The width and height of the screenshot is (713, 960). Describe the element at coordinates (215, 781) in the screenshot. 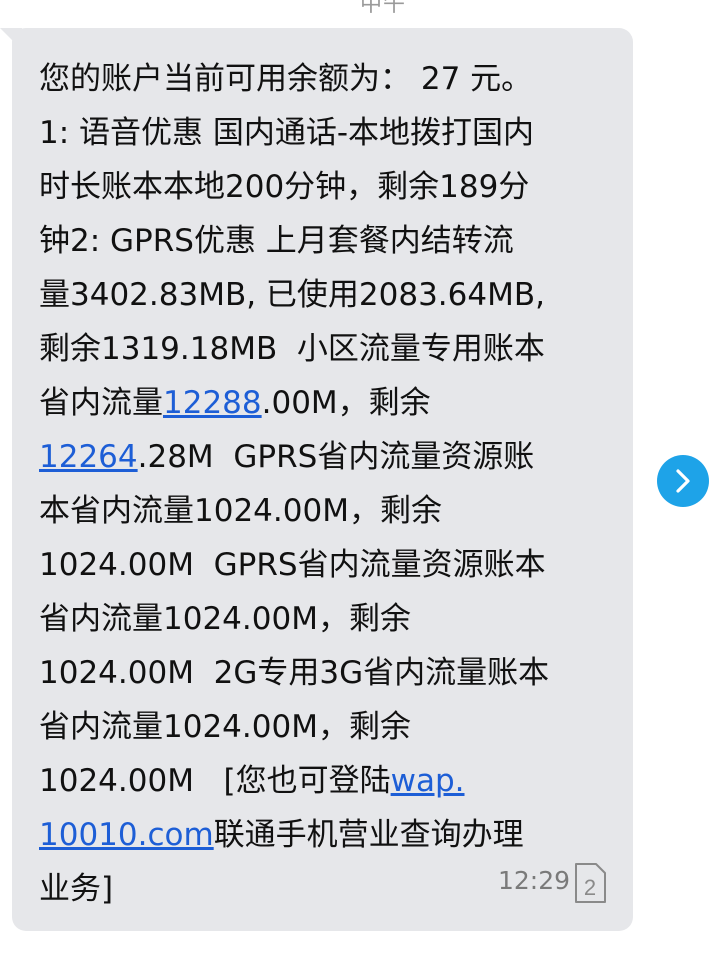

I see `message-text-segment: 1024.00M [您也可登陆` at that location.